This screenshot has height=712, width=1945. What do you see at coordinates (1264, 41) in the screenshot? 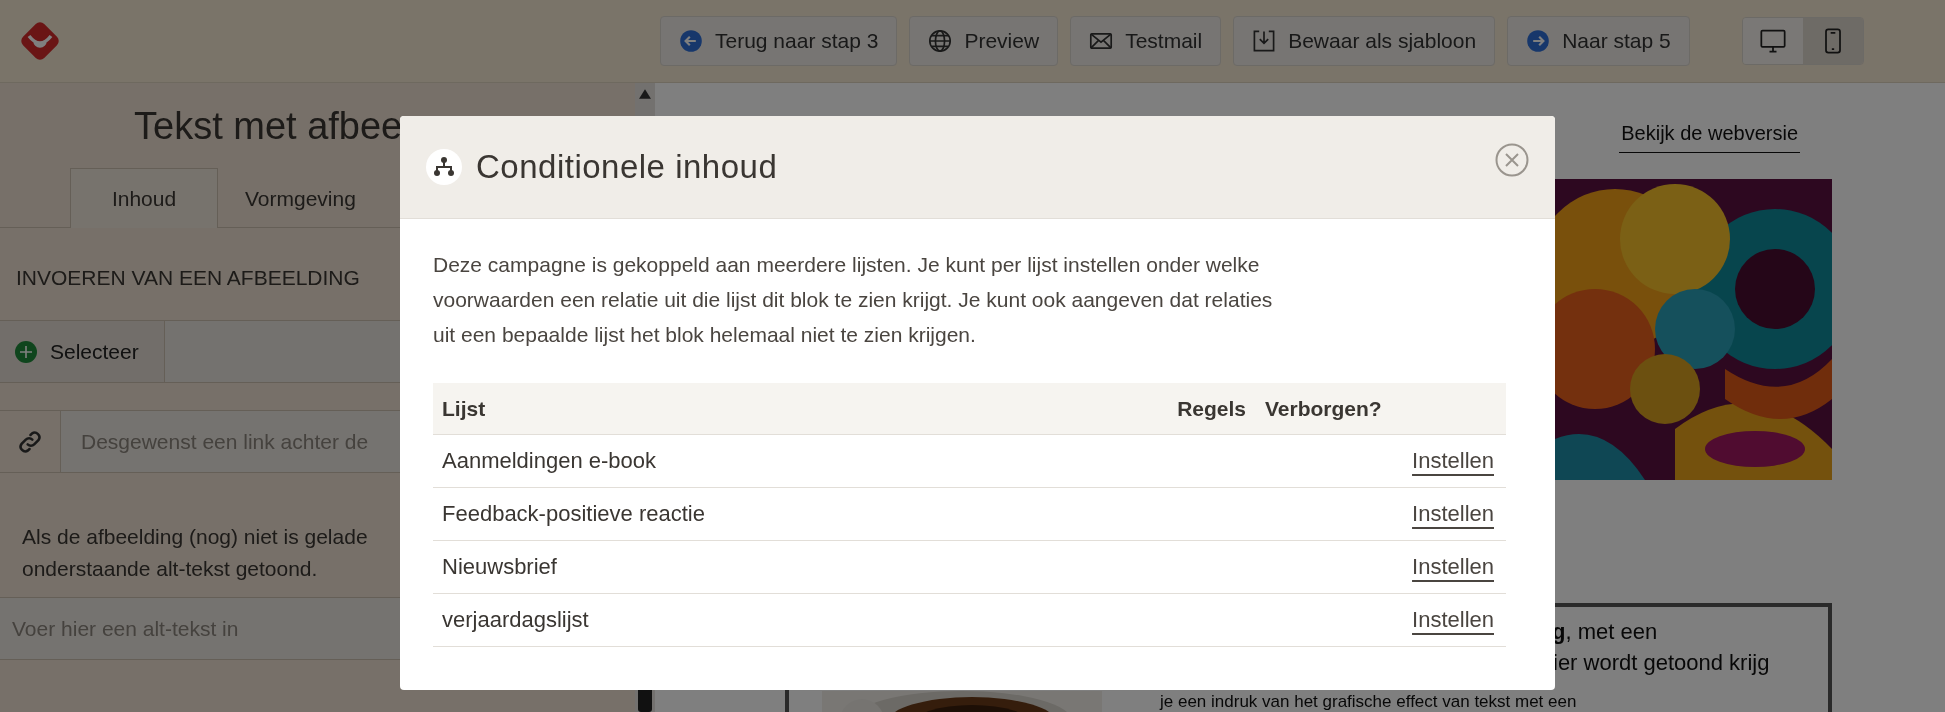
I see `download-icon` at bounding box center [1264, 41].